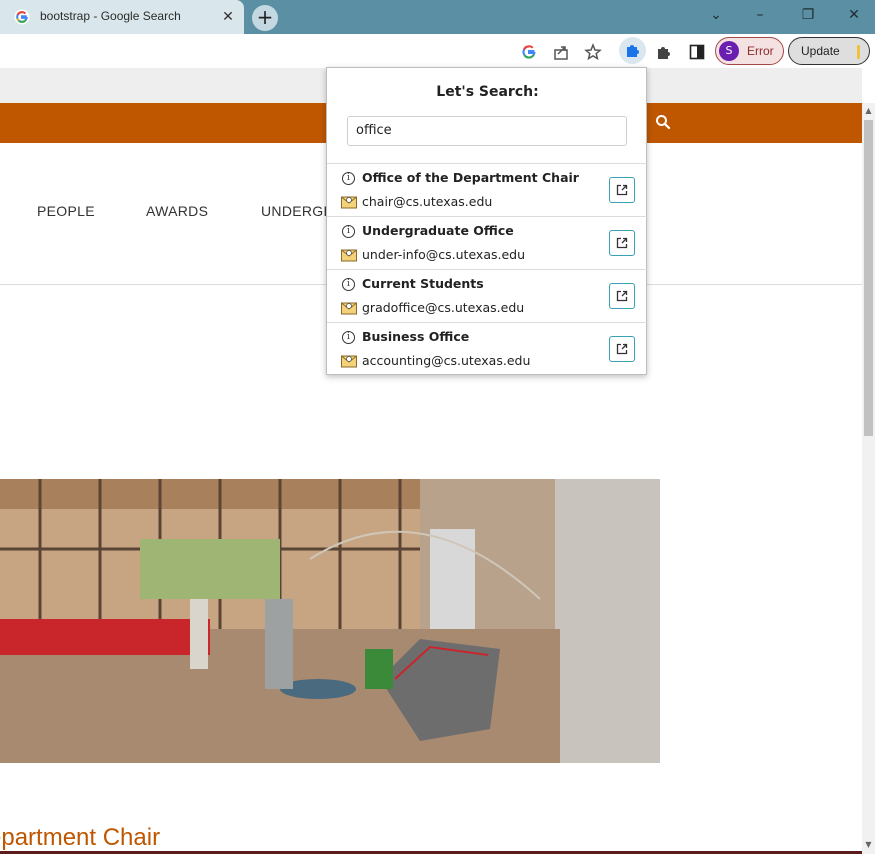 The height and width of the screenshot is (854, 875). I want to click on result-name: Business Office, so click(416, 336).